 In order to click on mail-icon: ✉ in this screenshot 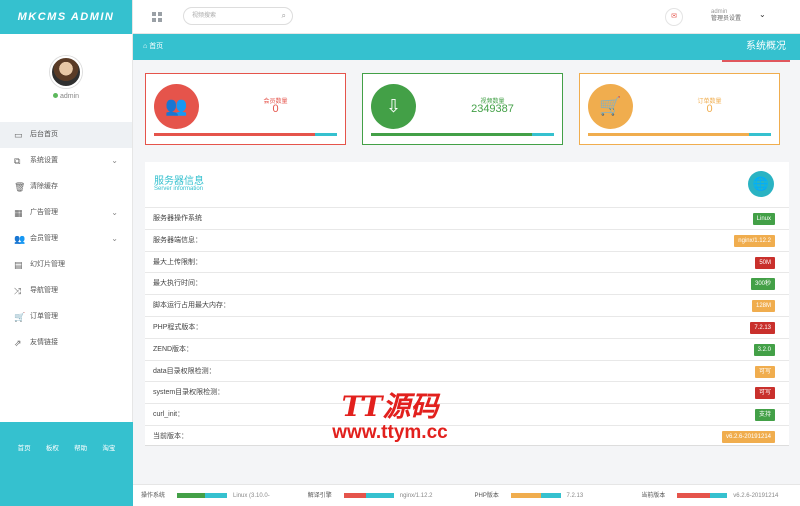, I will do `click(674, 17)`.